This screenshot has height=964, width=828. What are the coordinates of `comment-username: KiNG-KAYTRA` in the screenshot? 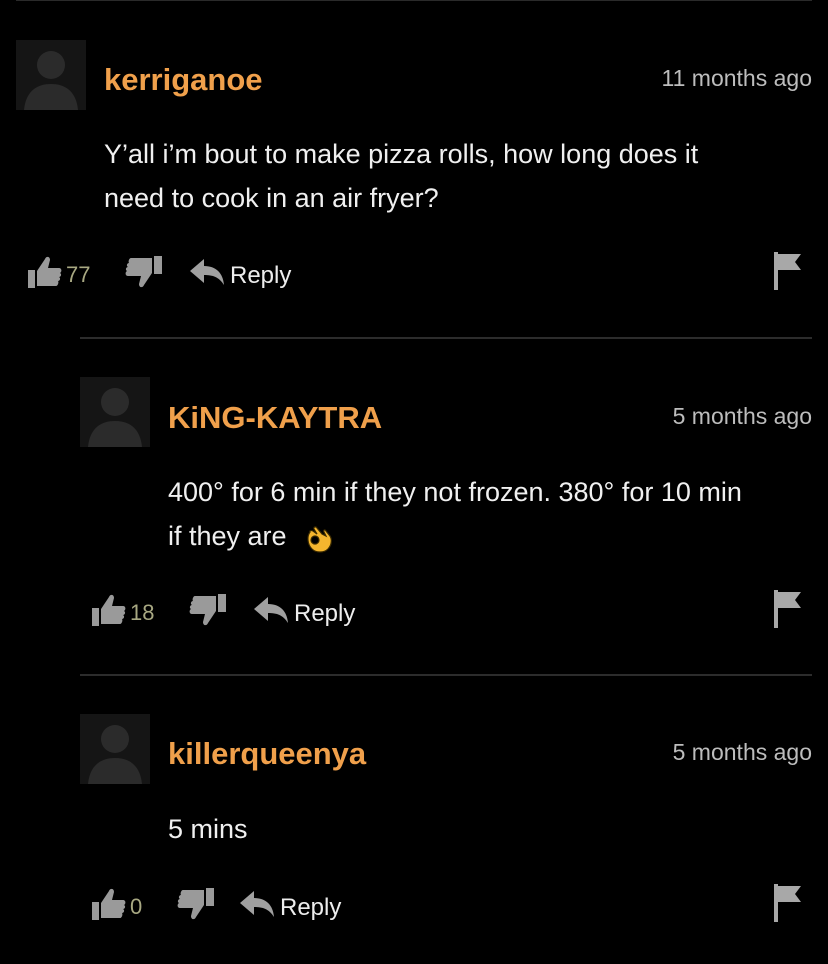 It's located at (275, 418).